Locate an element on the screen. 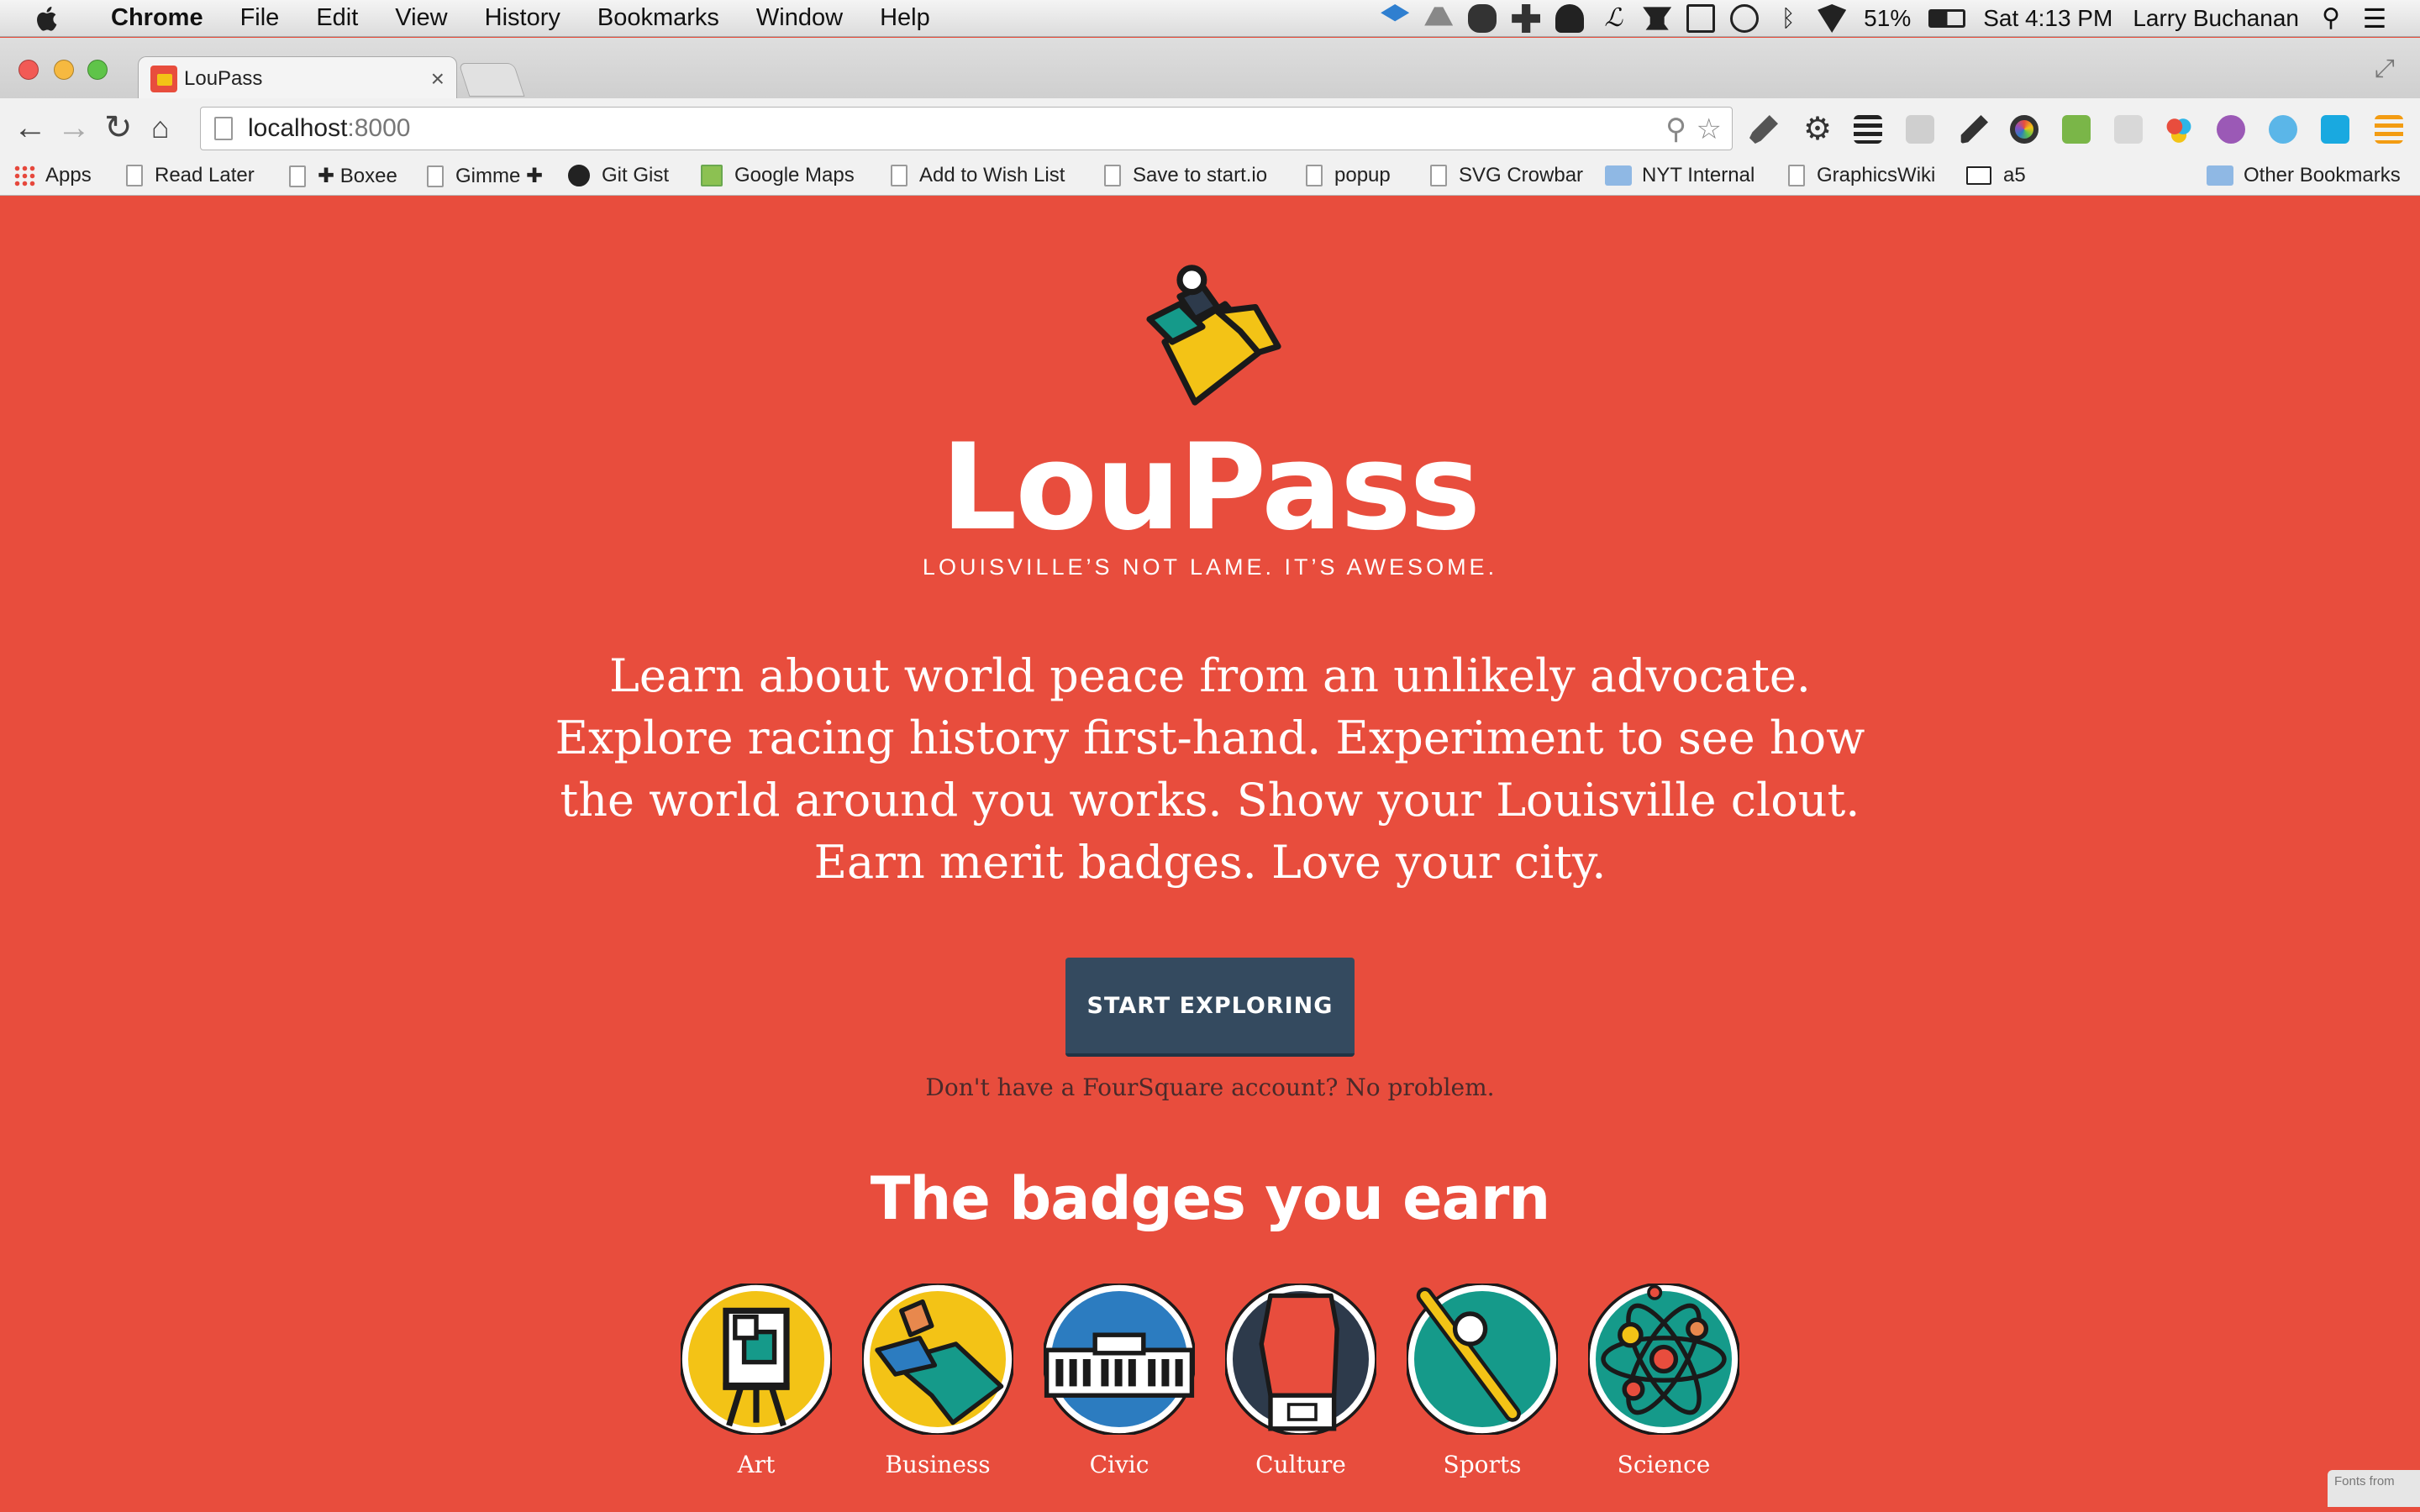  evernote-icon is located at coordinates (2076, 129).